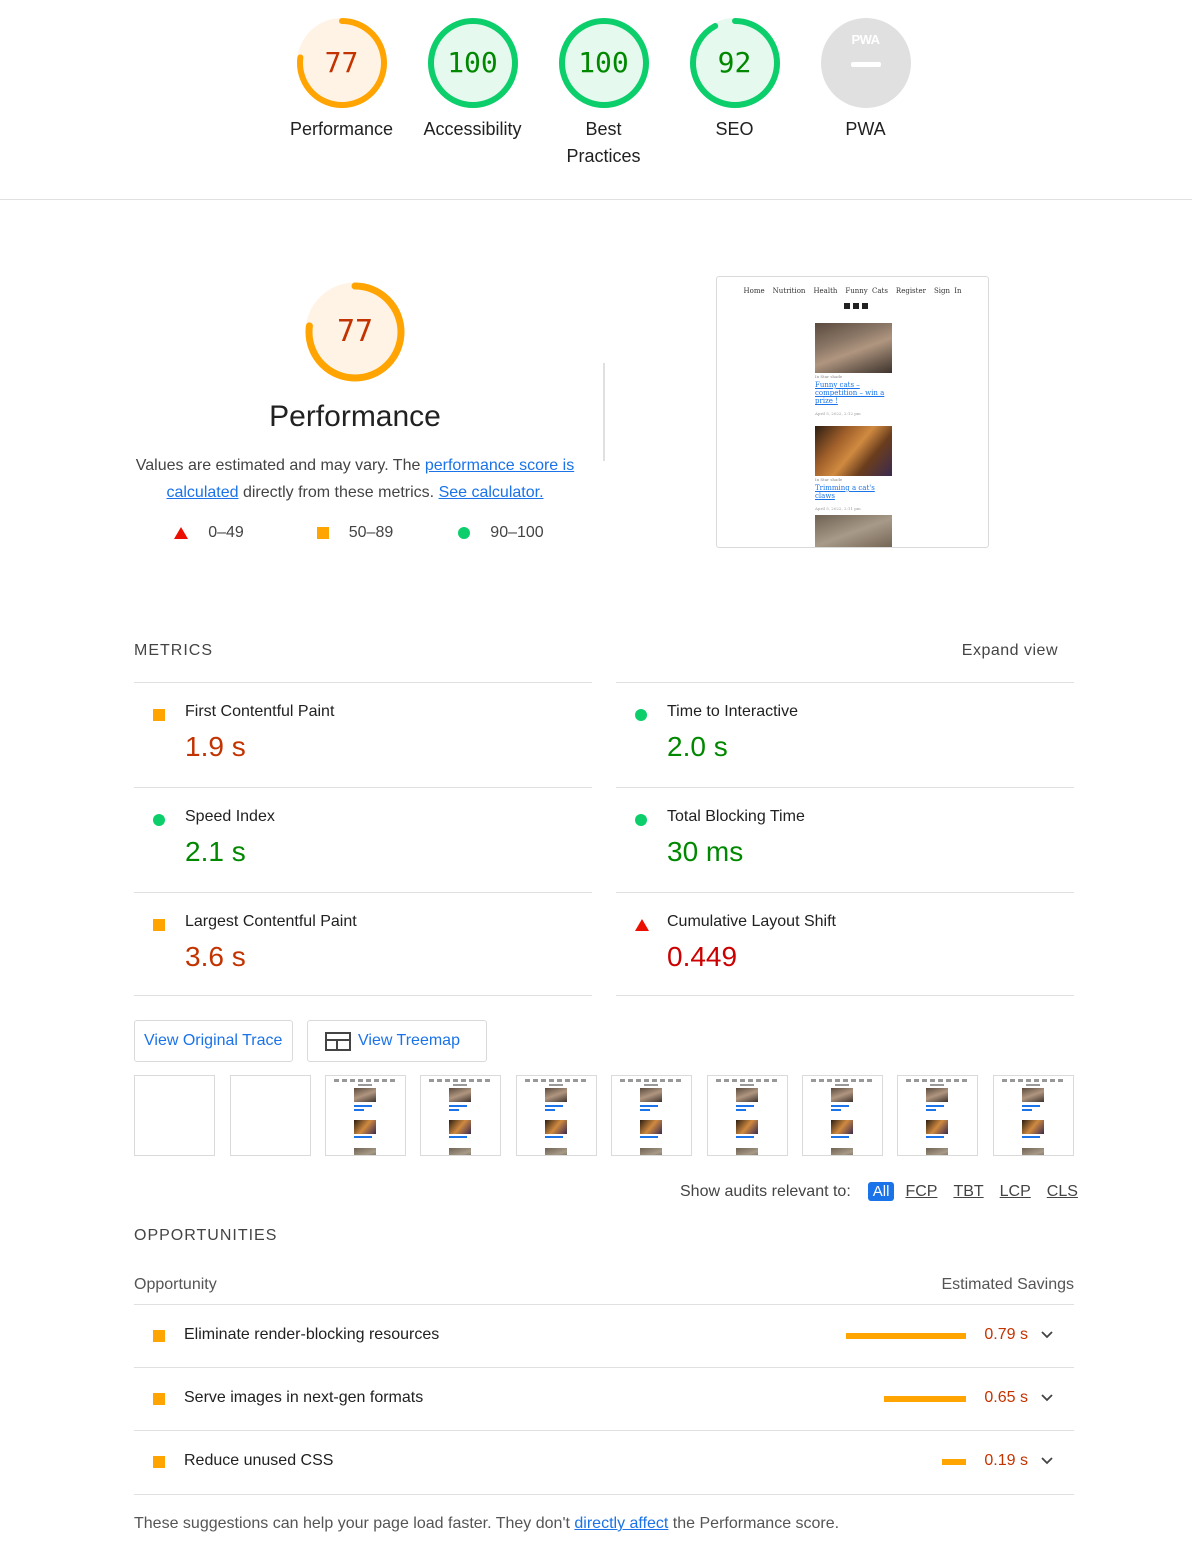  I want to click on metric-cumulative-layout-shift: Cumulative Layout Shift 0.449, so click(845, 945).